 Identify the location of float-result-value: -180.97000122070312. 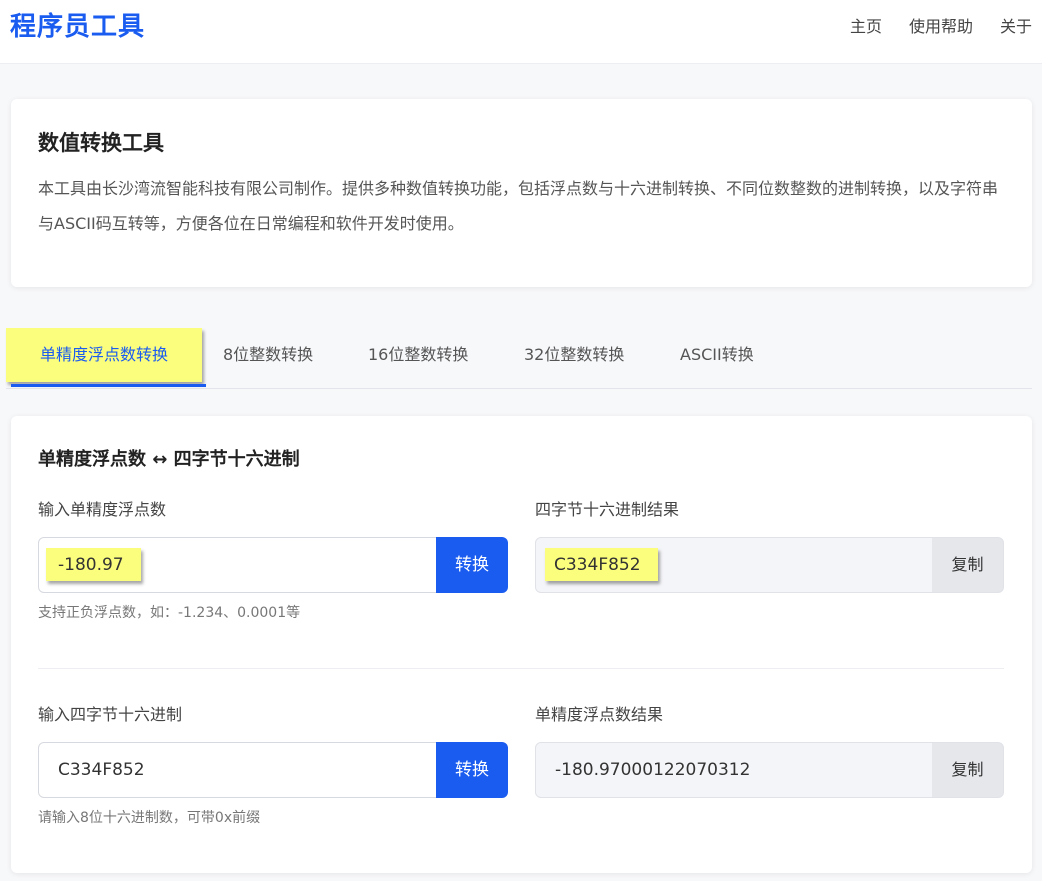
(653, 770).